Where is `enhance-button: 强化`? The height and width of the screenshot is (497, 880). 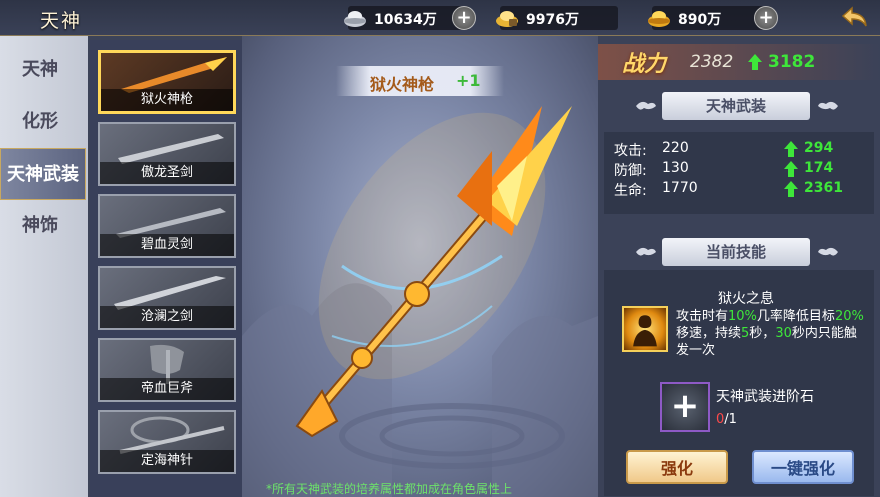
enhance-button: 强化 is located at coordinates (677, 467).